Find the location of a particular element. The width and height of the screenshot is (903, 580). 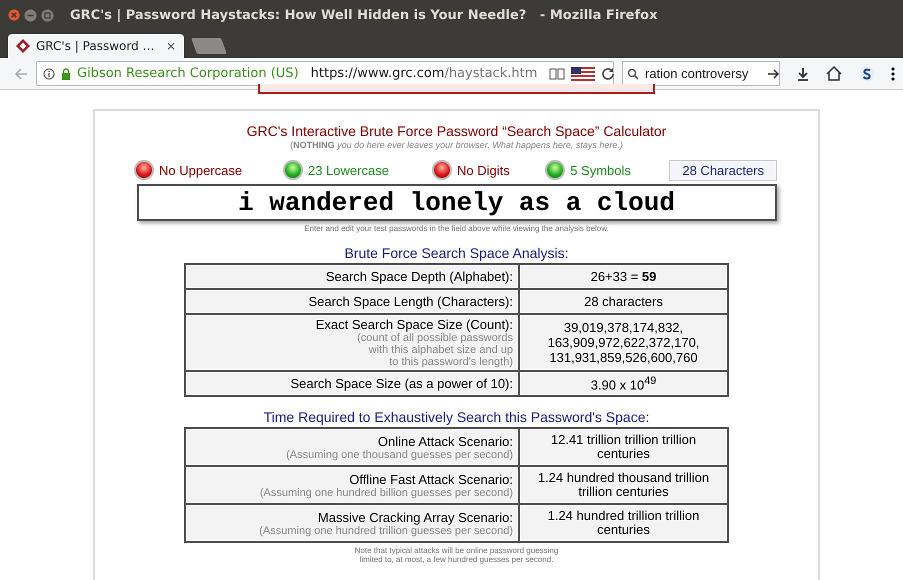

window-title: GRC's | Password Haystacks: How Well Hidden is Your Needle? - Mozilla Firefox is located at coordinates (364, 15).